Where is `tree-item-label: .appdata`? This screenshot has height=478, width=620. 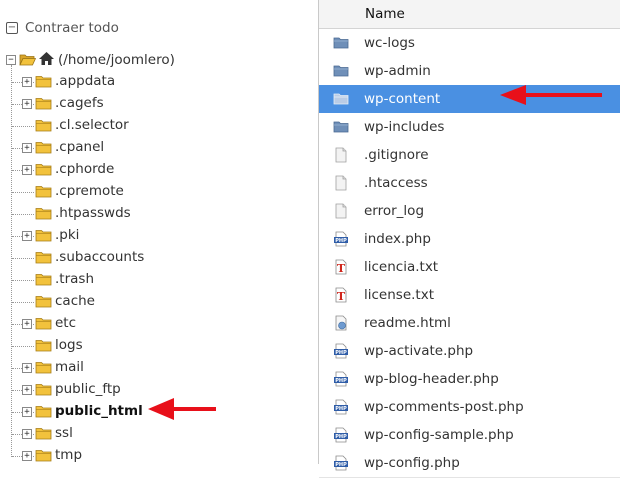
tree-item-label: .appdata is located at coordinates (85, 81).